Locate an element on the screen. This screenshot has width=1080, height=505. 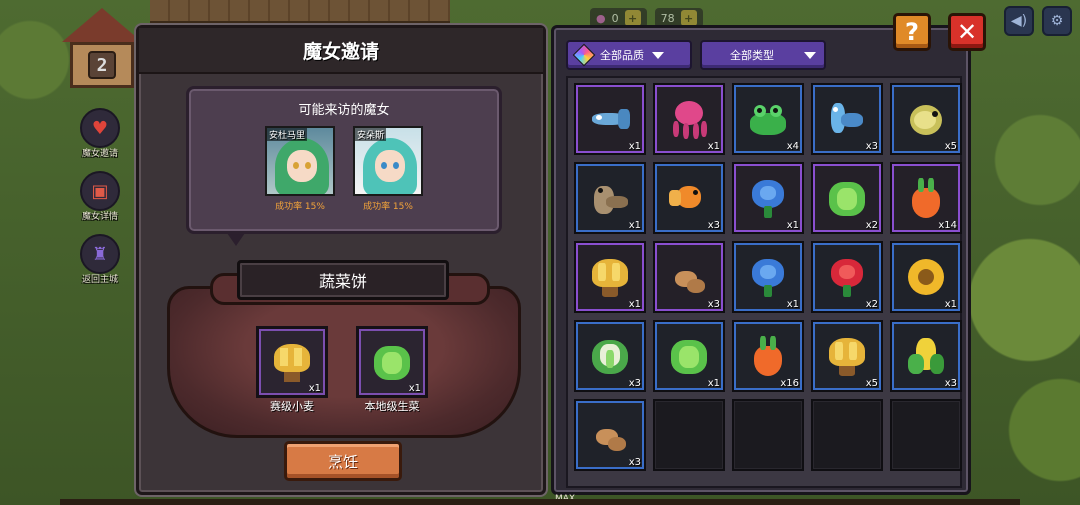
fish-icon is located at coordinates (610, 119).